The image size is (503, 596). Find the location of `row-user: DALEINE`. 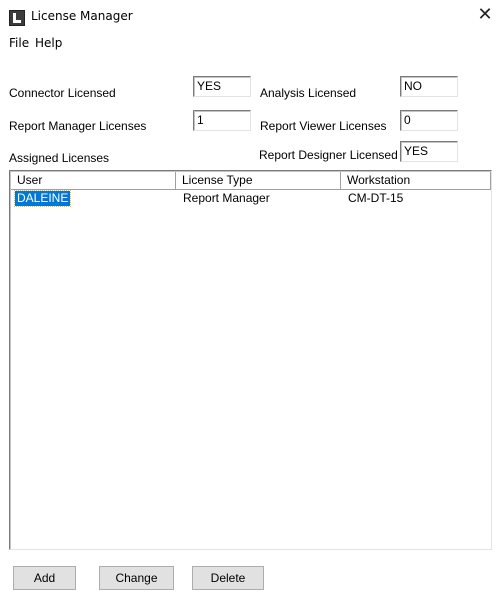

row-user: DALEINE is located at coordinates (42, 198).